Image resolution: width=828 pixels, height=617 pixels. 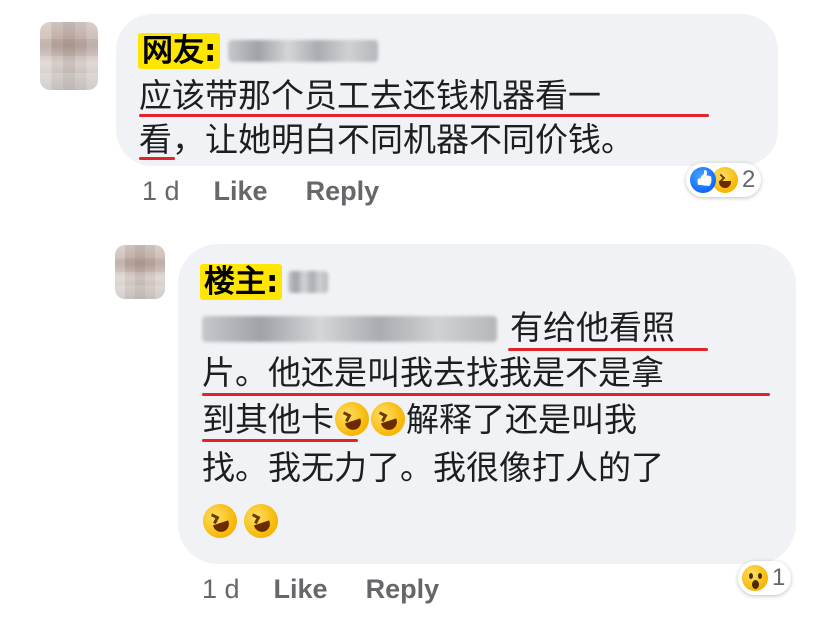 I want to click on comment-text-line: 应该带那个员工去还钱机器看一, so click(x=370, y=95).